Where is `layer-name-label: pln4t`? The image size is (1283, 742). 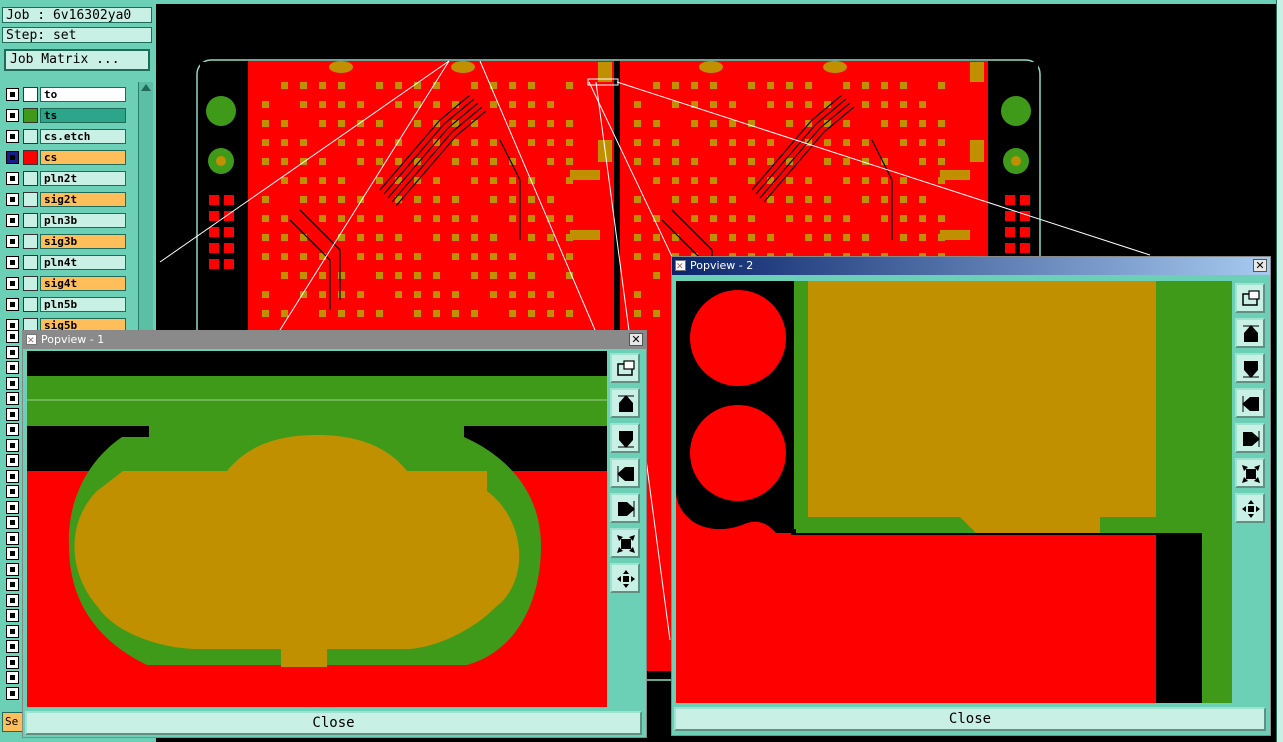 layer-name-label: pln4t is located at coordinates (83, 262).